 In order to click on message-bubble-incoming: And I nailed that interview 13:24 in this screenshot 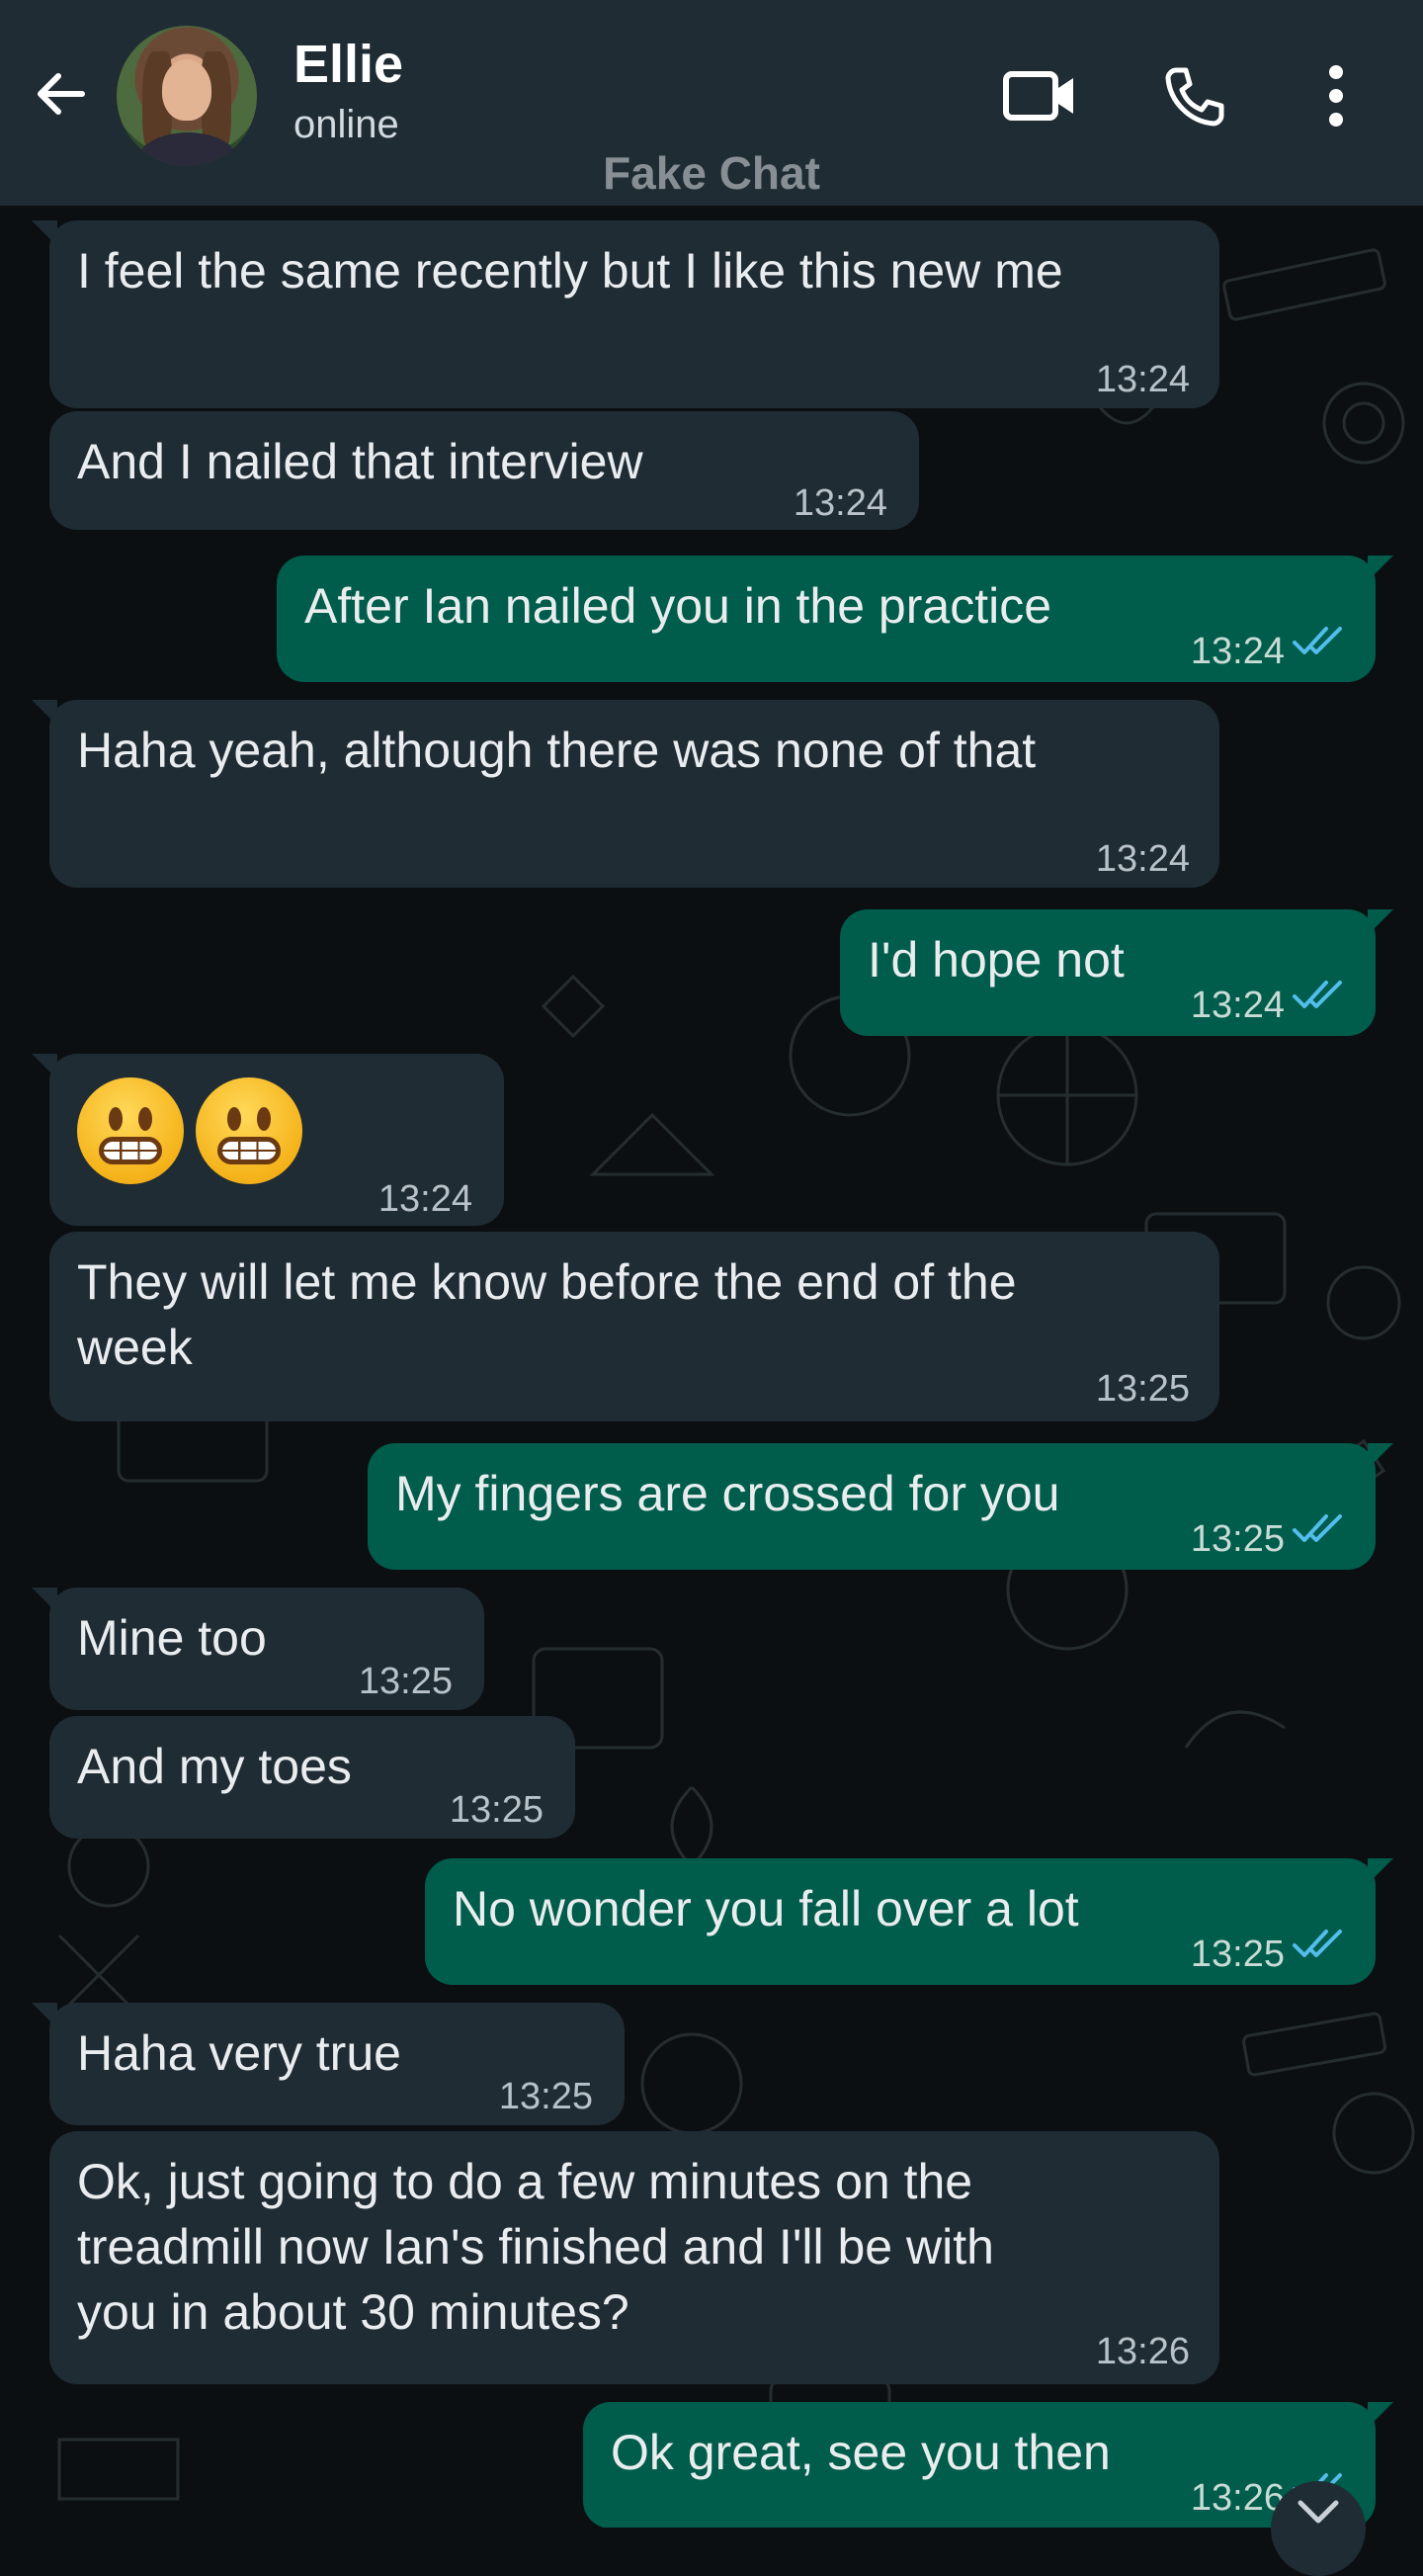, I will do `click(484, 470)`.